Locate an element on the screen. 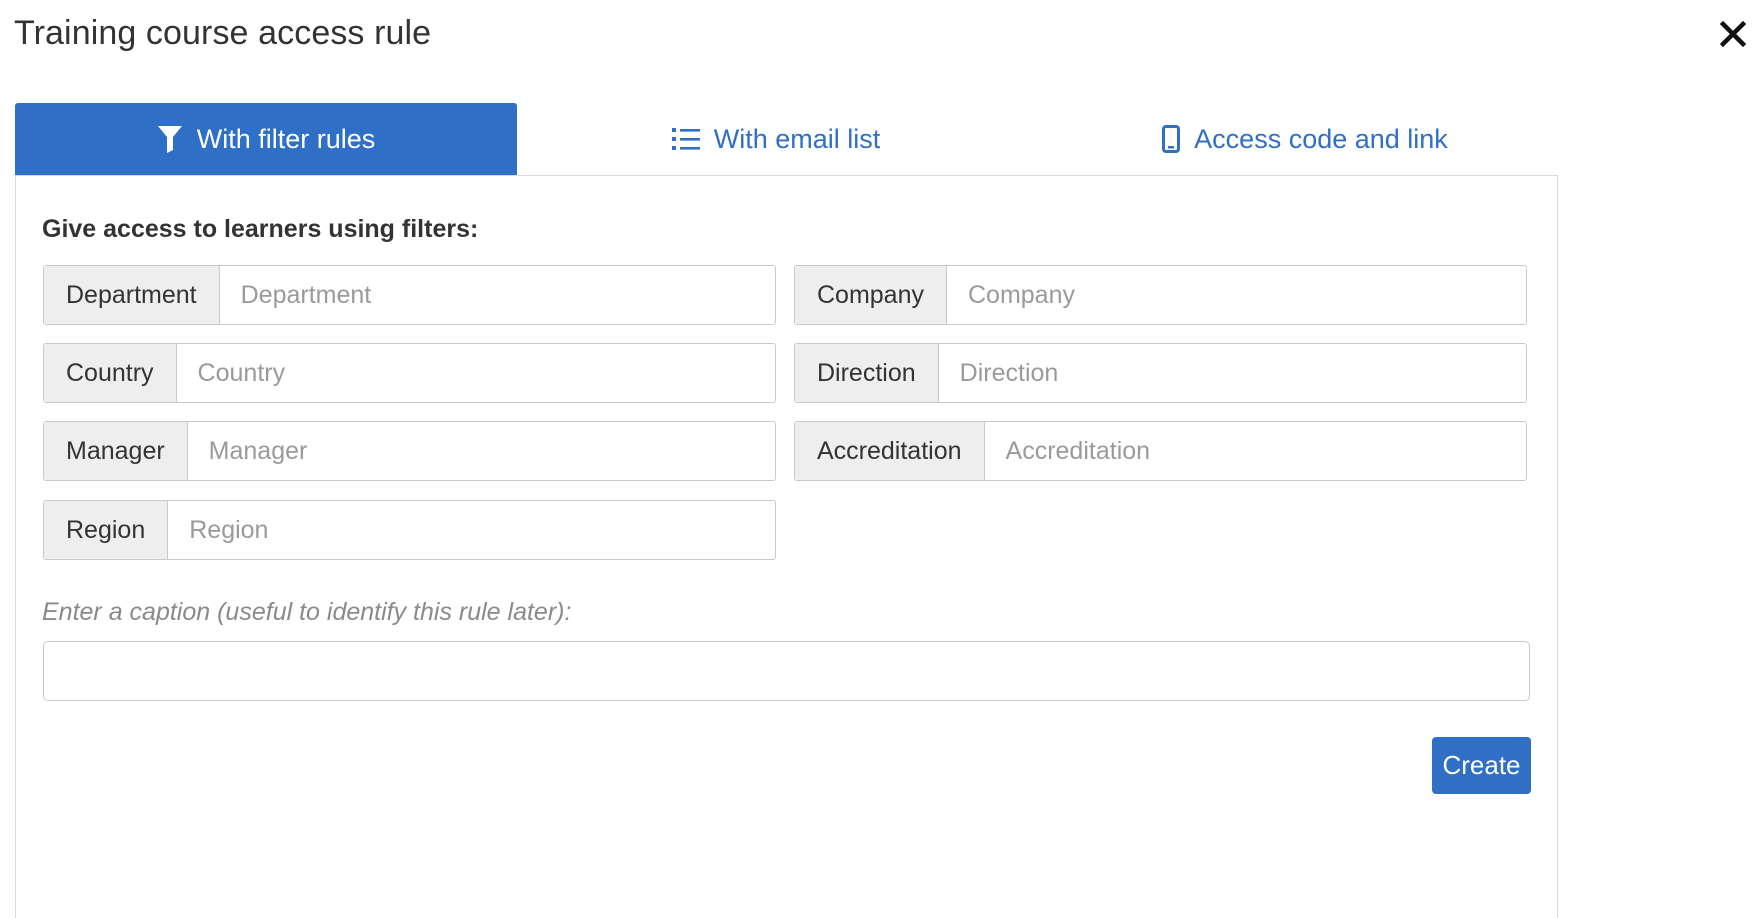 This screenshot has height=918, width=1762. country-input is located at coordinates (475, 373).